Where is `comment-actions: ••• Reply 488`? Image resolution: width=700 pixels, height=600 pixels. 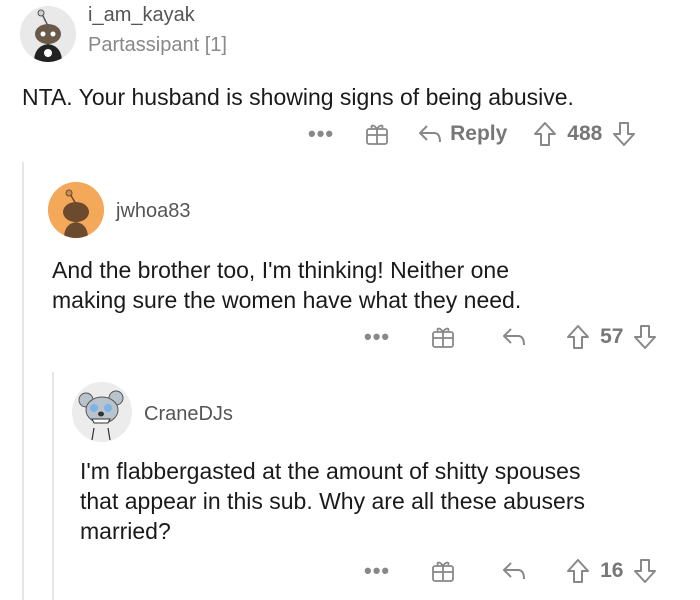
comment-actions: ••• Reply 488 is located at coordinates (472, 134).